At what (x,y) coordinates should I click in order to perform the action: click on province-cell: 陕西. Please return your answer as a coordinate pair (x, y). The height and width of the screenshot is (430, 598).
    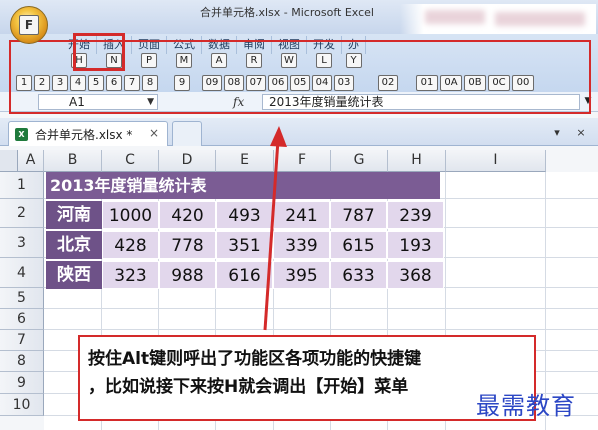
    Looking at the image, I should click on (74, 275).